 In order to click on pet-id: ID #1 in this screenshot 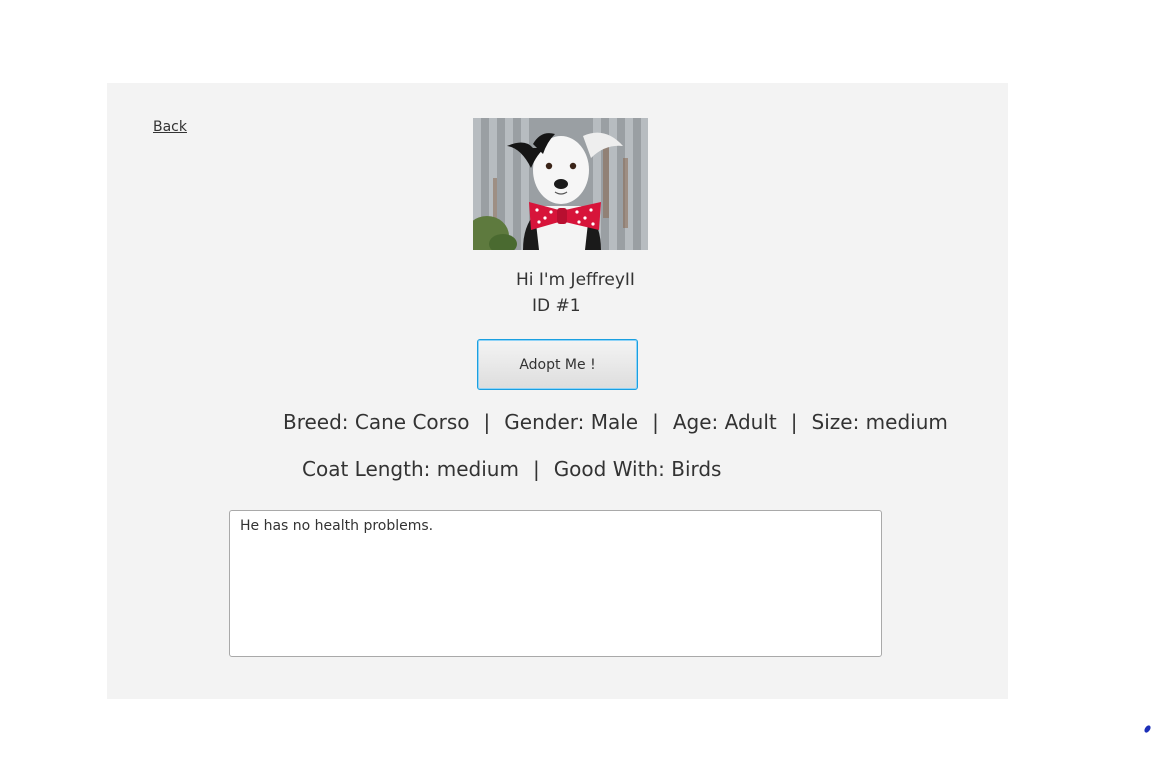, I will do `click(556, 306)`.